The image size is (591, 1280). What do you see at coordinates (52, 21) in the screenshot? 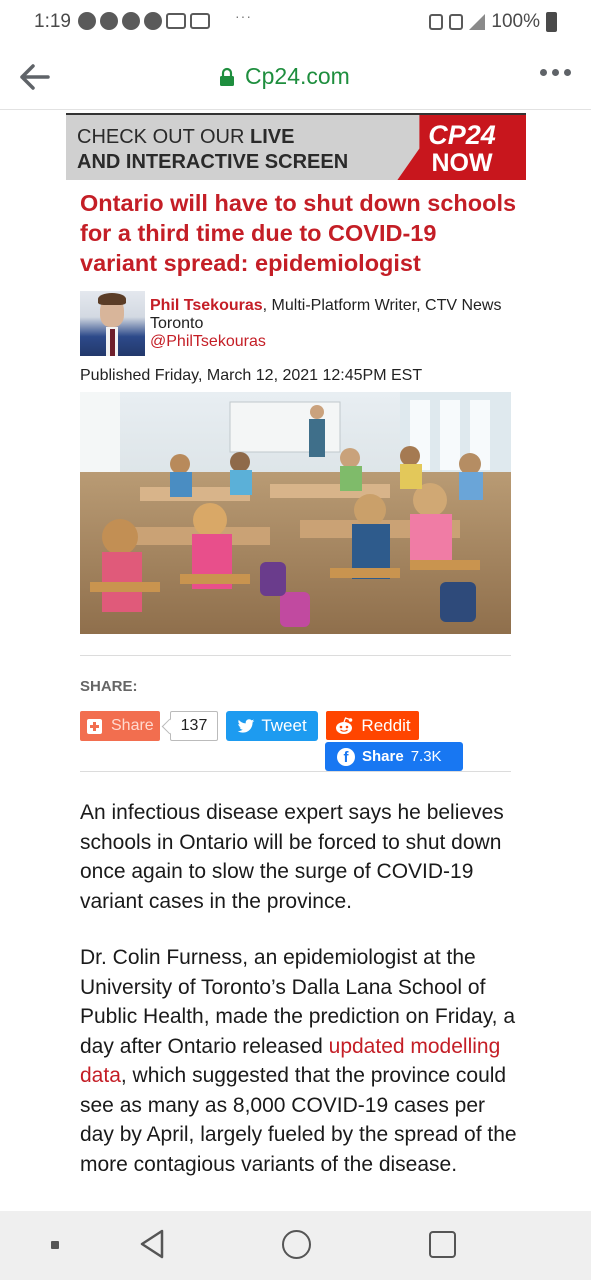
I see `status-time: 1:19` at bounding box center [52, 21].